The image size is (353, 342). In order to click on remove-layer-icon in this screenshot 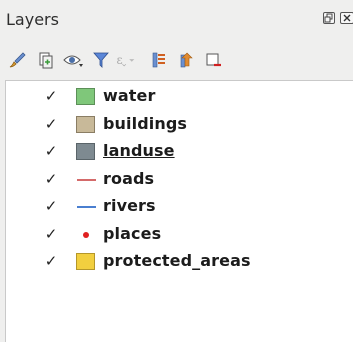, I will do `click(213, 60)`.